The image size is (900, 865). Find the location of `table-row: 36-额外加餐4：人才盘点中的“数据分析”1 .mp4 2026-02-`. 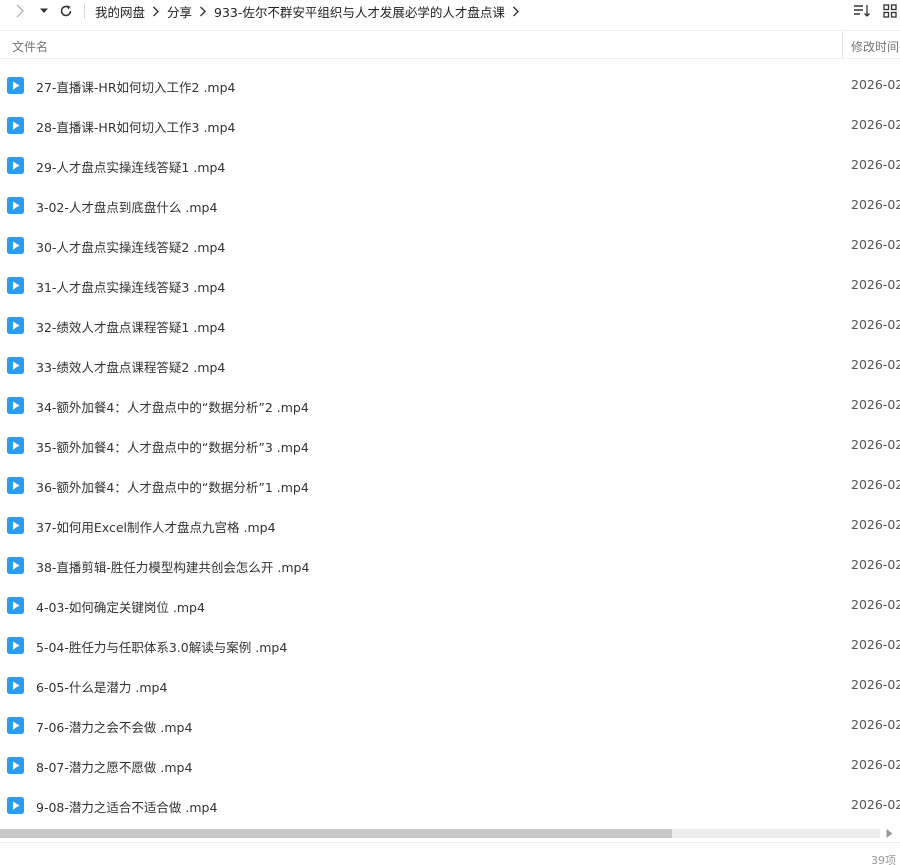

table-row: 36-额外加餐4：人才盘点中的“数据分析”1 .mp4 2026-02- is located at coordinates (450, 485).